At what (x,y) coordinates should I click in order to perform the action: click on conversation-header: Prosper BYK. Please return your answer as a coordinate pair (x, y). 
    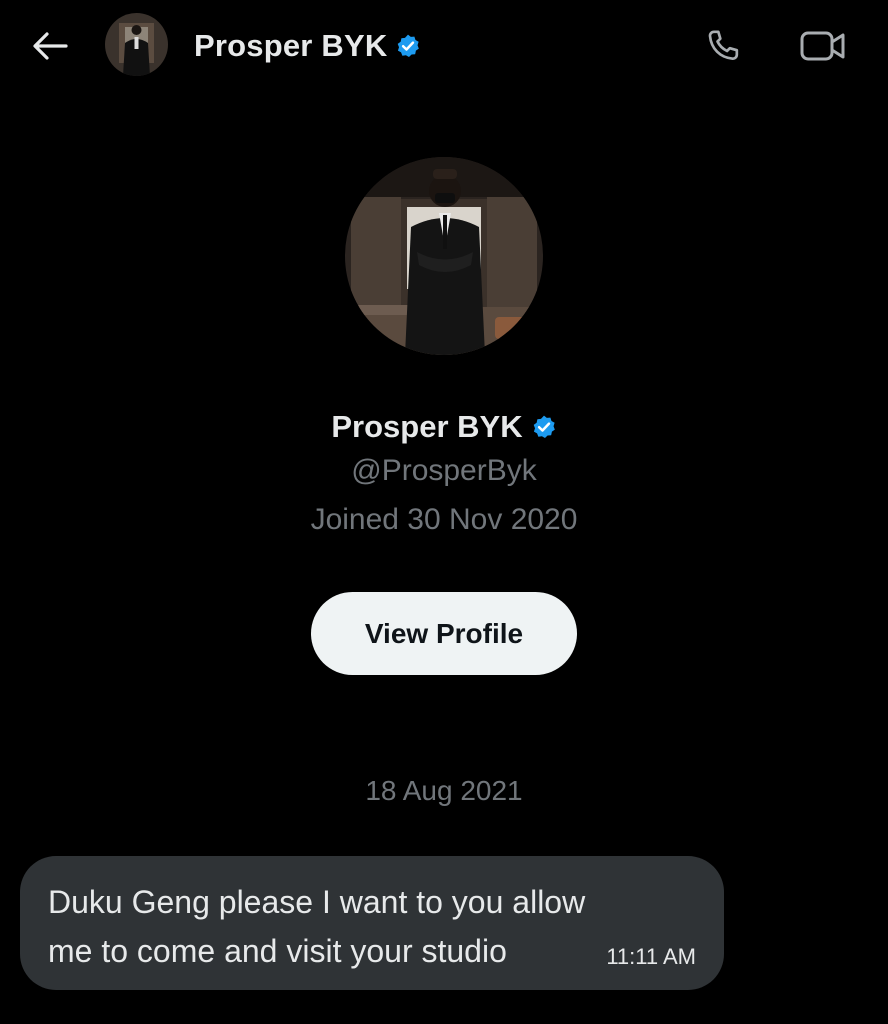
    Looking at the image, I should click on (444, 46).